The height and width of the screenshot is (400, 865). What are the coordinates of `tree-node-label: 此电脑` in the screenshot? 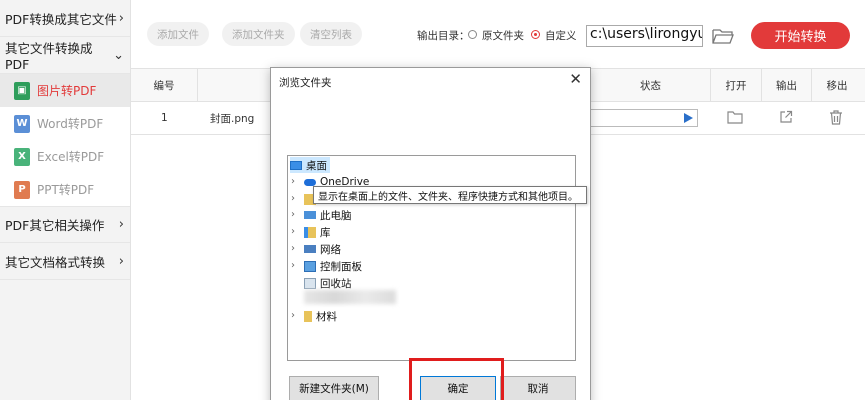 It's located at (336, 215).